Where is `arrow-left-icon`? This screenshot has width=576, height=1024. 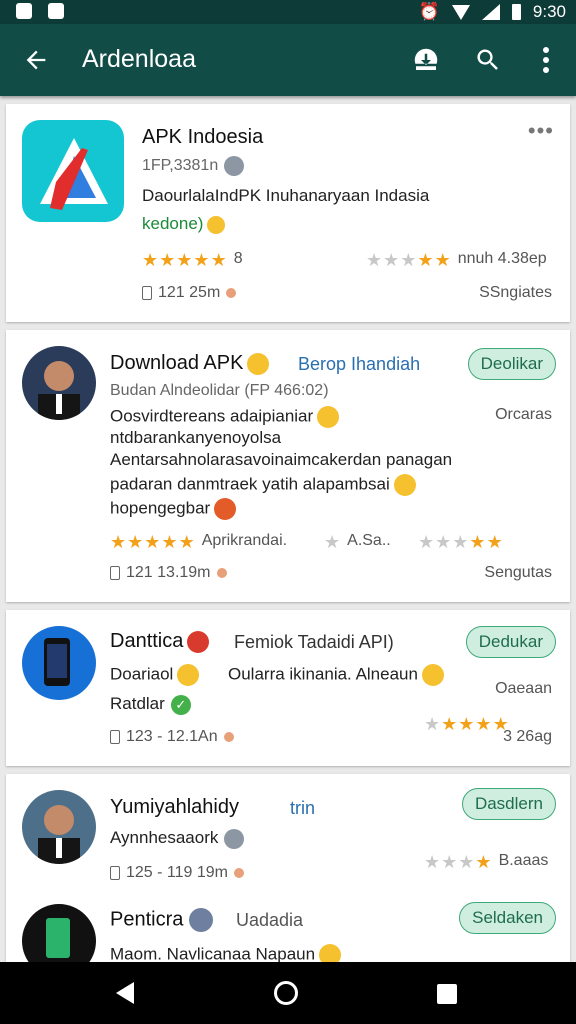
arrow-left-icon is located at coordinates (36, 60).